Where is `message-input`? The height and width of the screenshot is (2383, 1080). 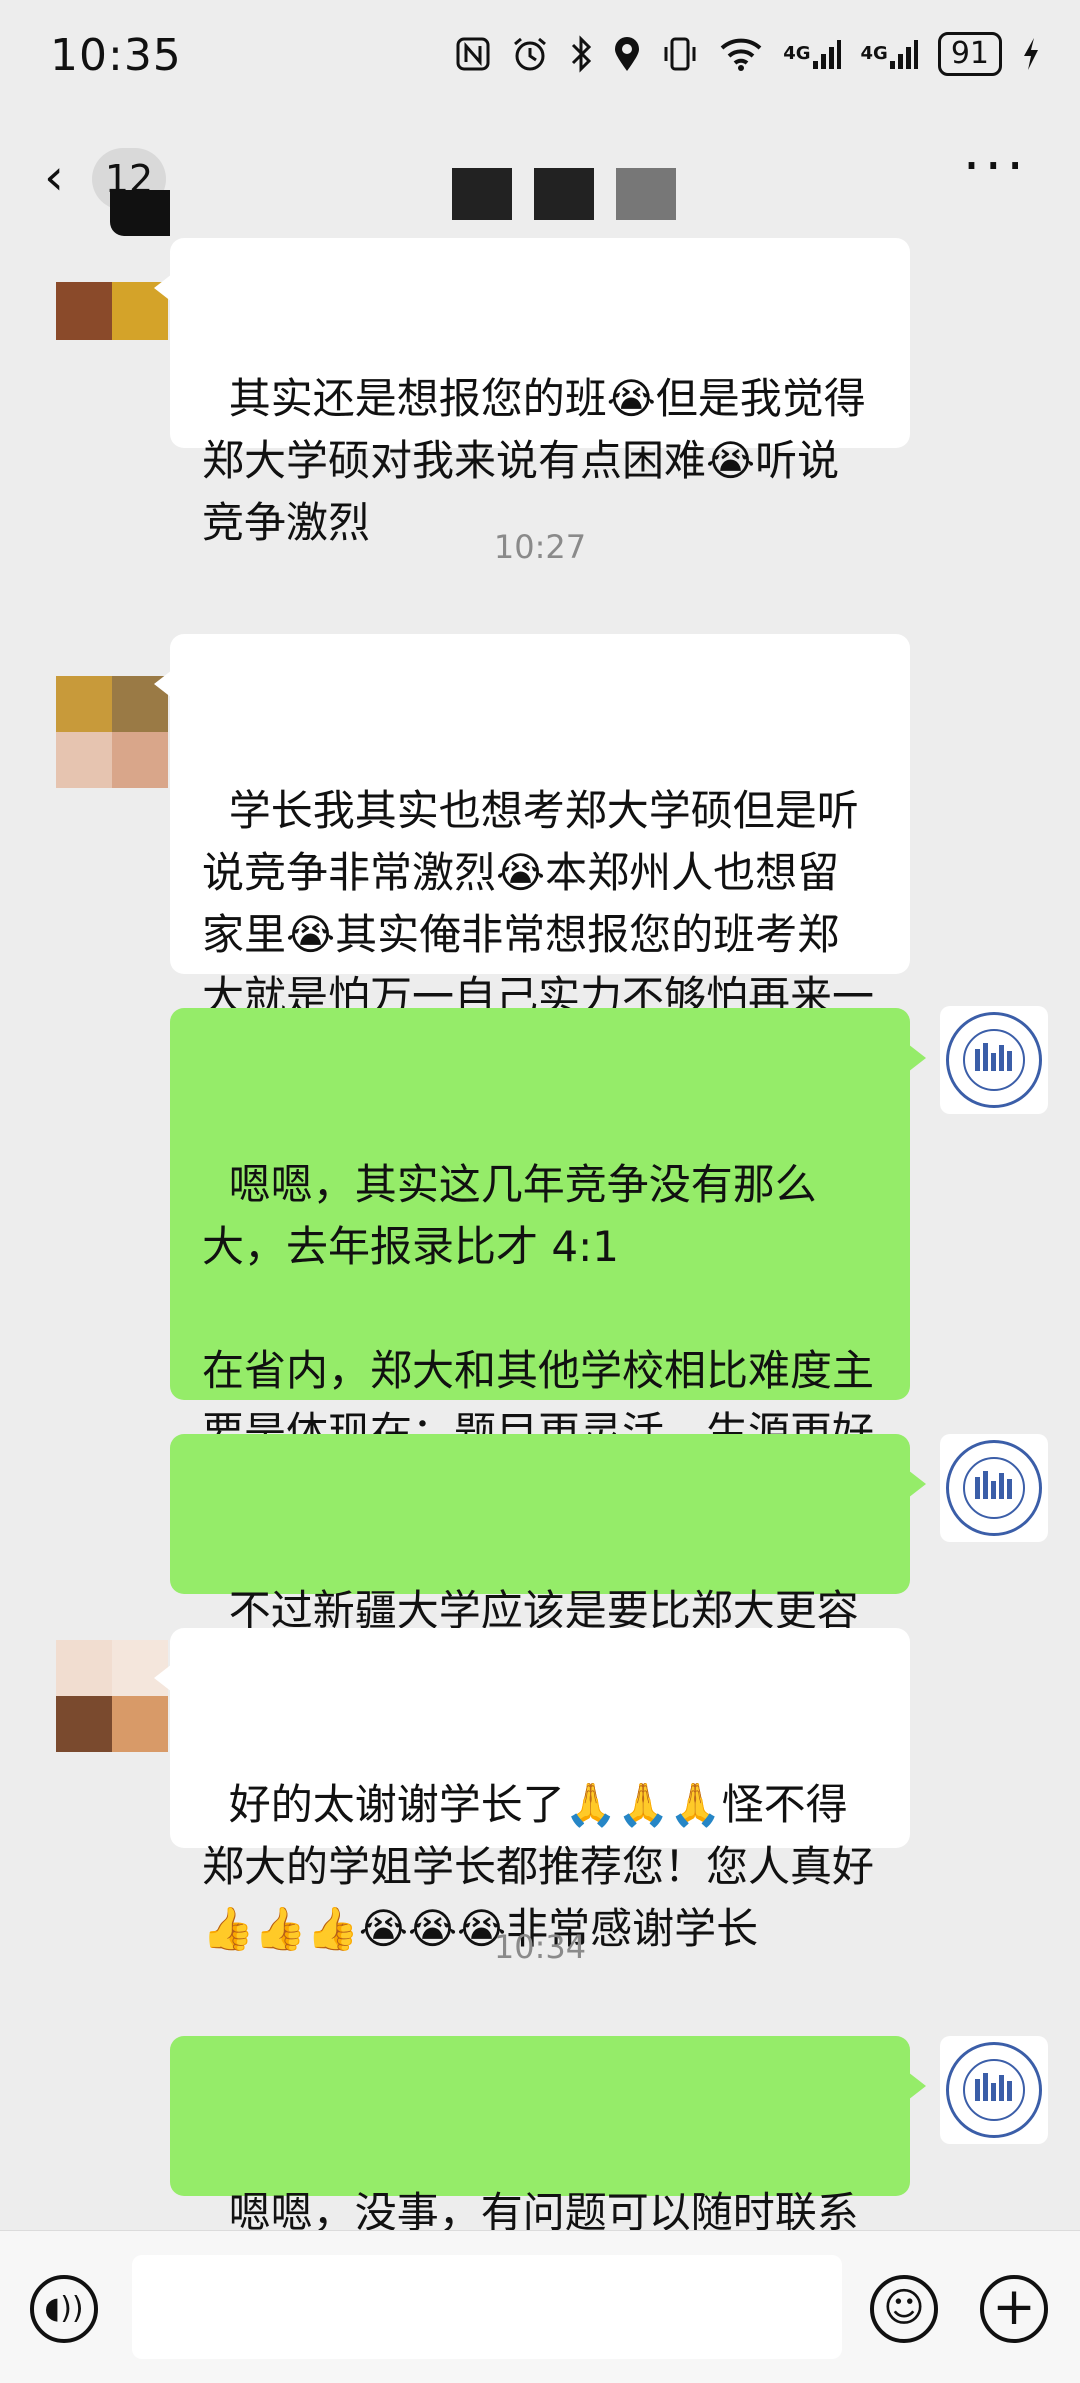 message-input is located at coordinates (487, 2307).